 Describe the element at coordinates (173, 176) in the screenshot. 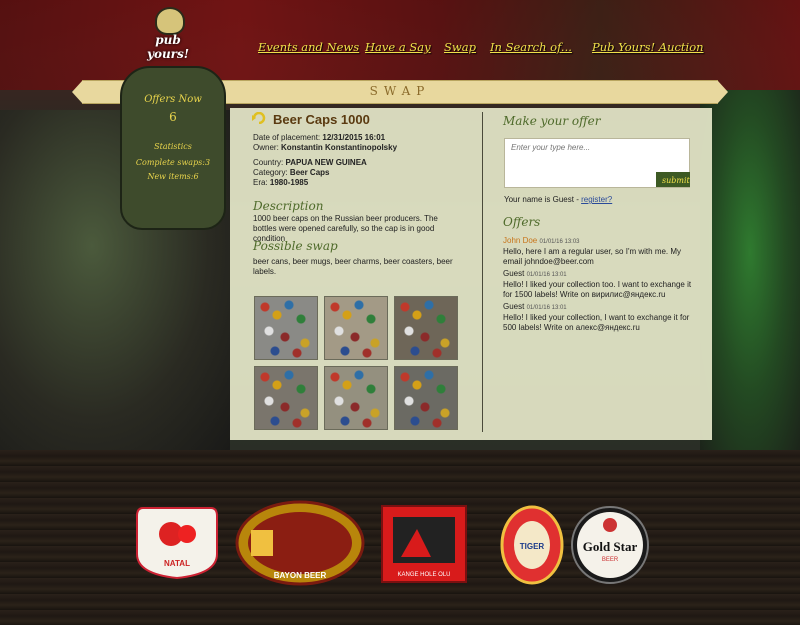

I see `new-items: New items:6` at that location.